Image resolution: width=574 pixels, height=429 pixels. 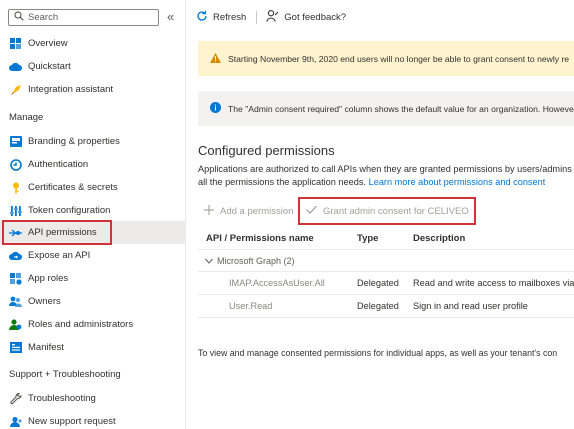 I want to click on sidebar-item-authentication: Authentication, so click(x=93, y=164).